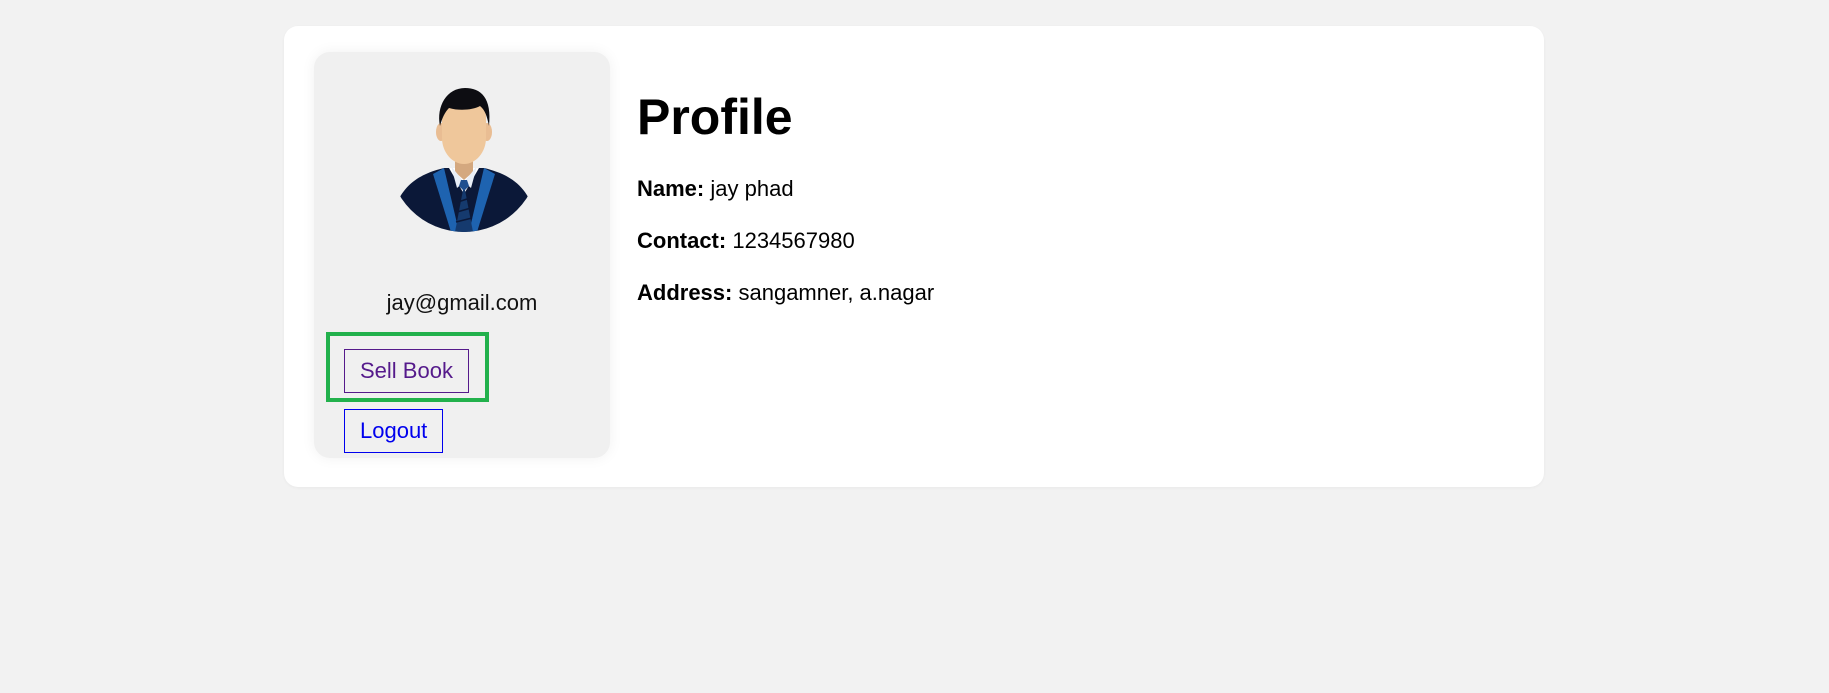 The image size is (1829, 693). What do you see at coordinates (671, 188) in the screenshot?
I see `name-label: Name:` at bounding box center [671, 188].